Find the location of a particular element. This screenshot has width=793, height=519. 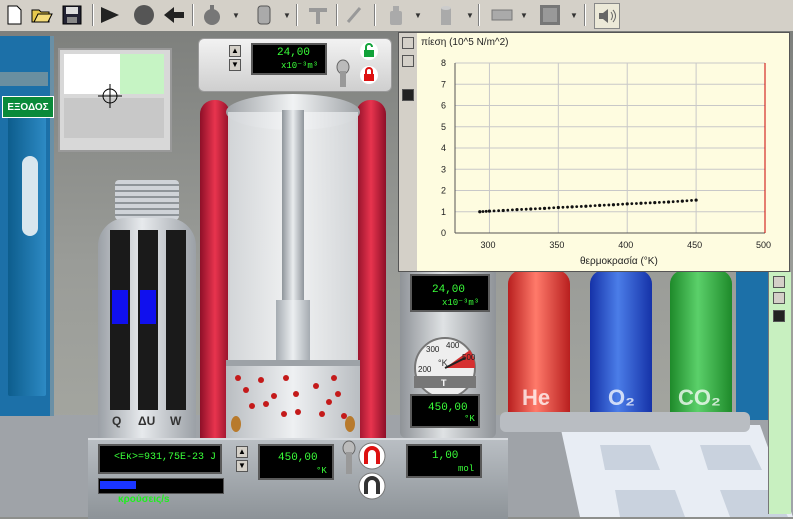

lock-icon is located at coordinates (369, 75).